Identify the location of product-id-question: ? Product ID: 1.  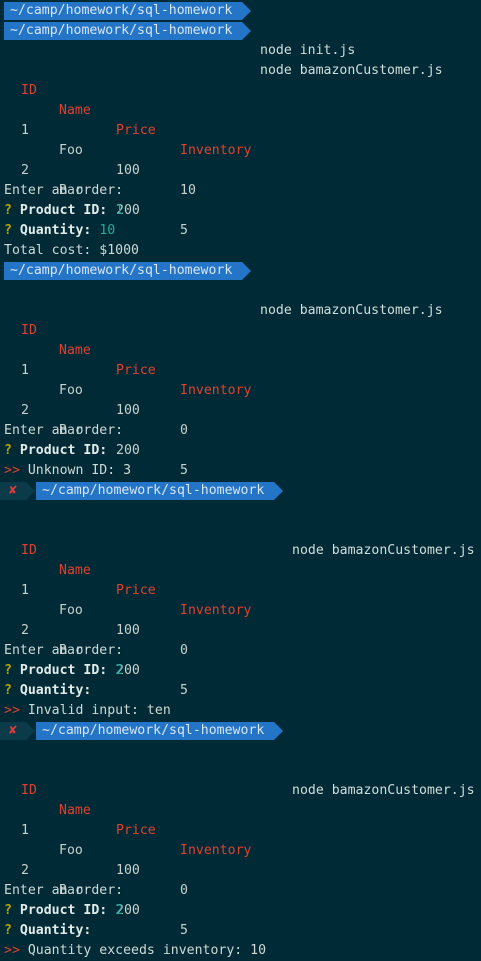
(64, 210).